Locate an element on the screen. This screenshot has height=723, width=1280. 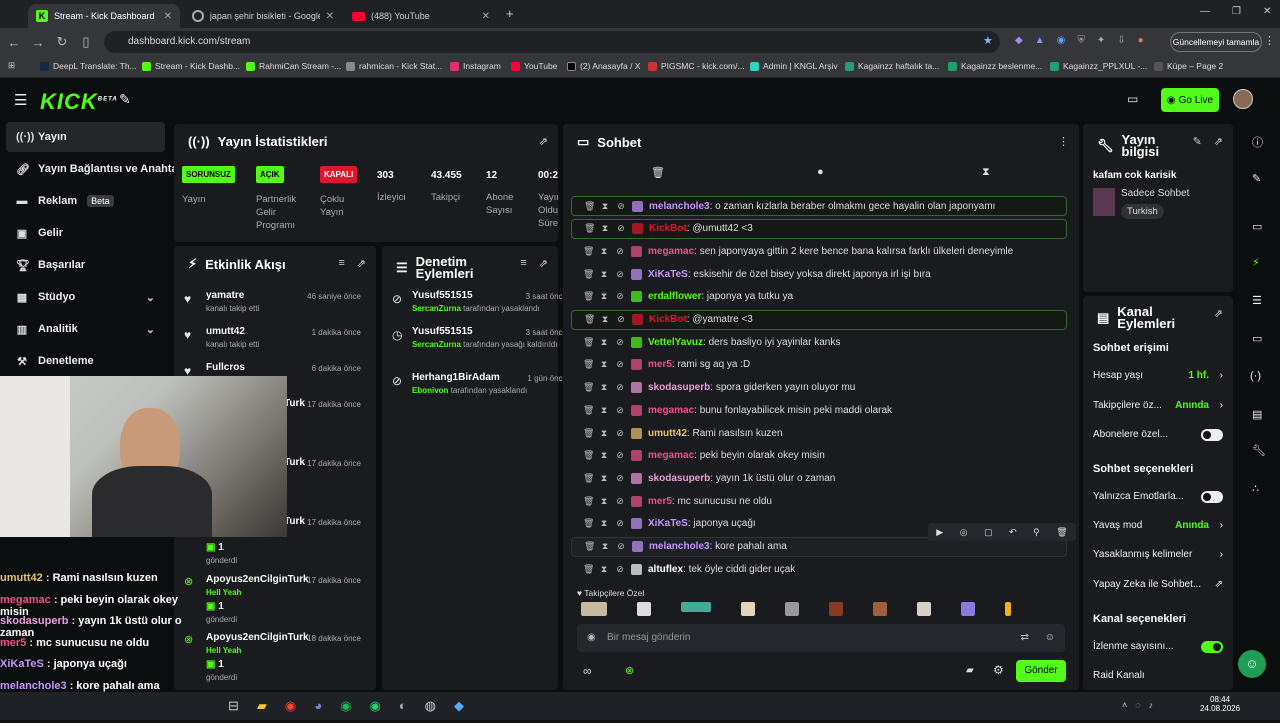
chat-username: erdalflower is located at coordinates (674, 296).